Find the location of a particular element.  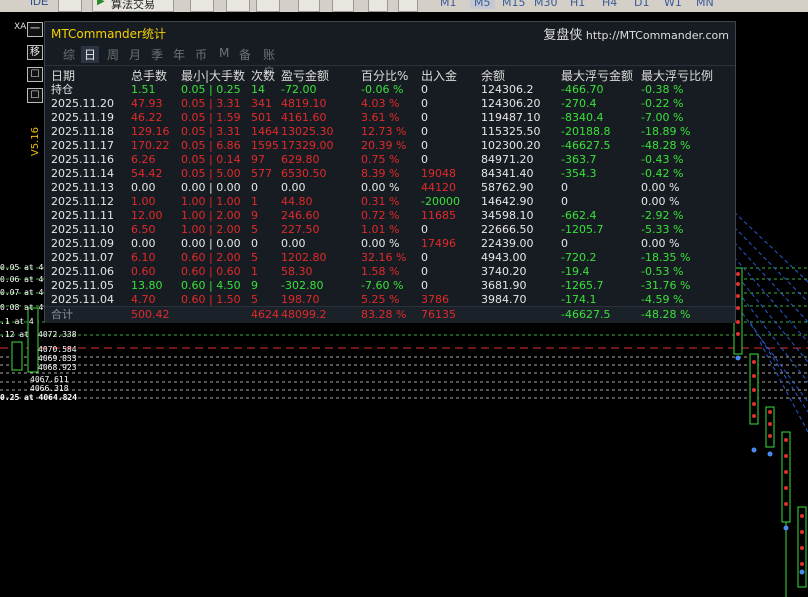

cell-lots: 0.00 is located at coordinates (143, 243).